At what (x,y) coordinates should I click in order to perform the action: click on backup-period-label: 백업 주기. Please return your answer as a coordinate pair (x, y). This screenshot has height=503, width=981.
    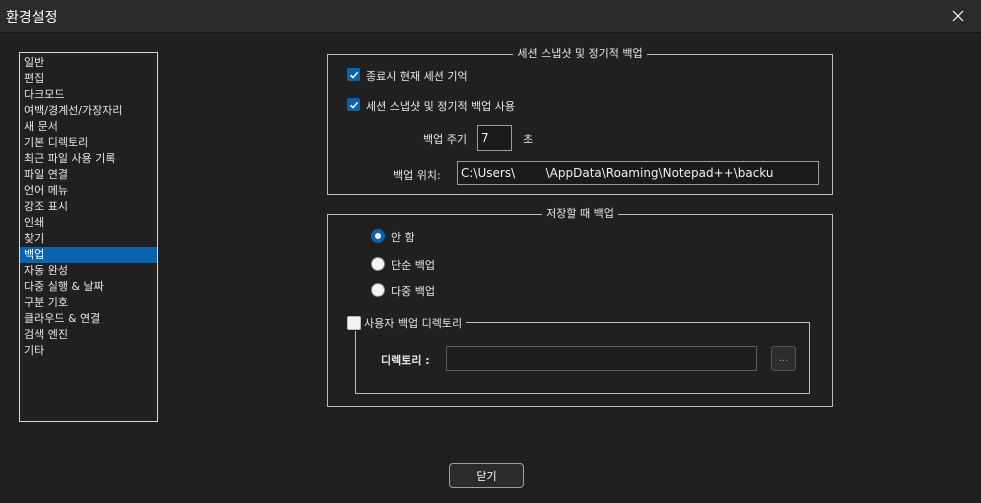
    Looking at the image, I should click on (445, 139).